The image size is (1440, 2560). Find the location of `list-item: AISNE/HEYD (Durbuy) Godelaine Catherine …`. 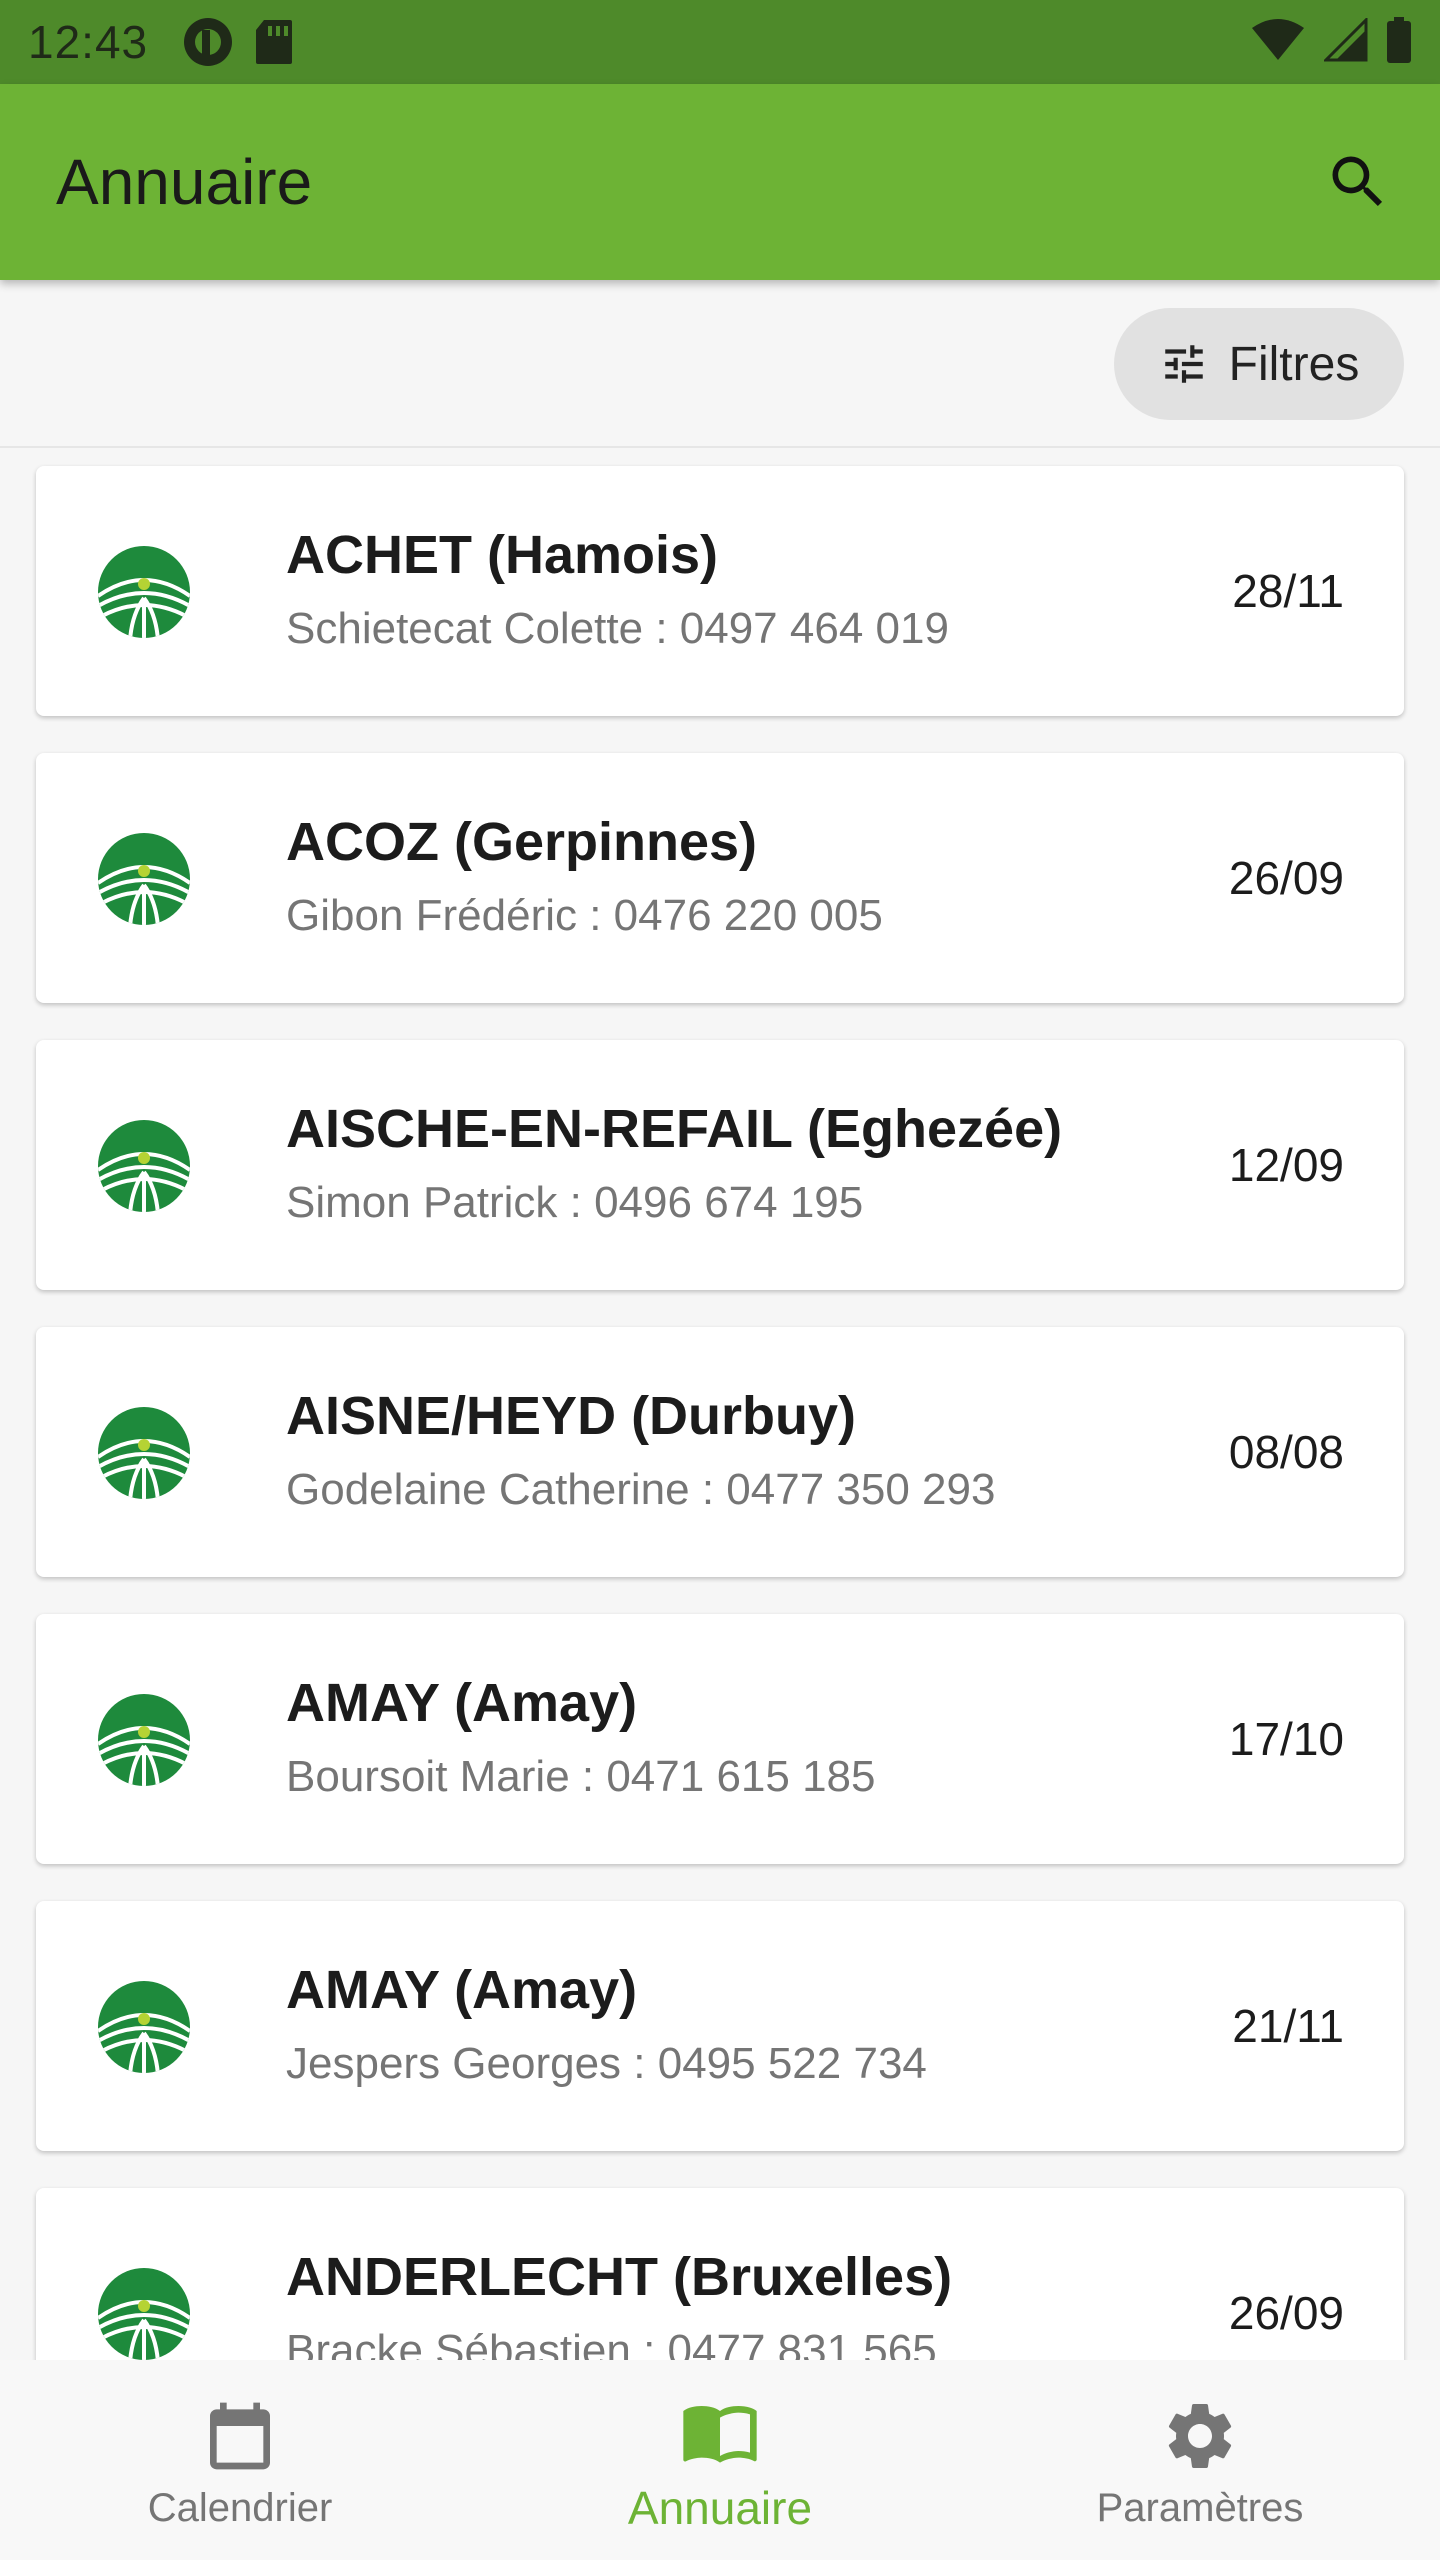

list-item: AISNE/HEYD (Durbuy) Godelaine Catherine … is located at coordinates (720, 1452).